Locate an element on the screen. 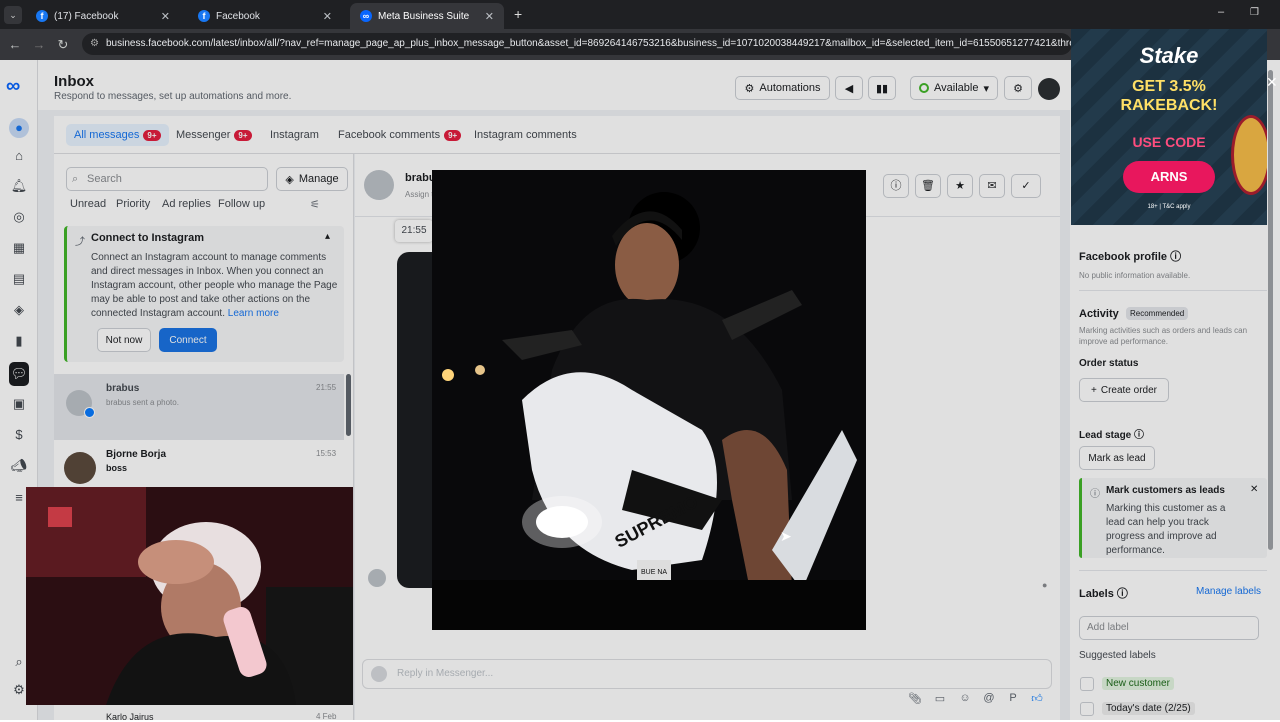 The width and height of the screenshot is (1280, 722). site-settings-icon: ⚙ is located at coordinates (94, 44).